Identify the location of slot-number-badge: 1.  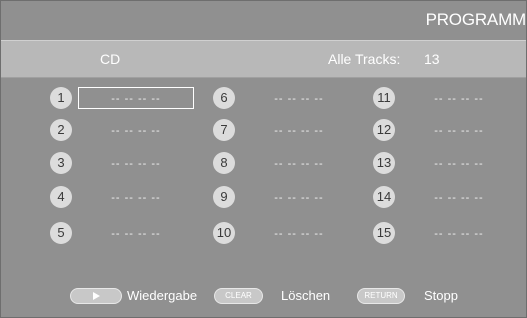
(61, 98).